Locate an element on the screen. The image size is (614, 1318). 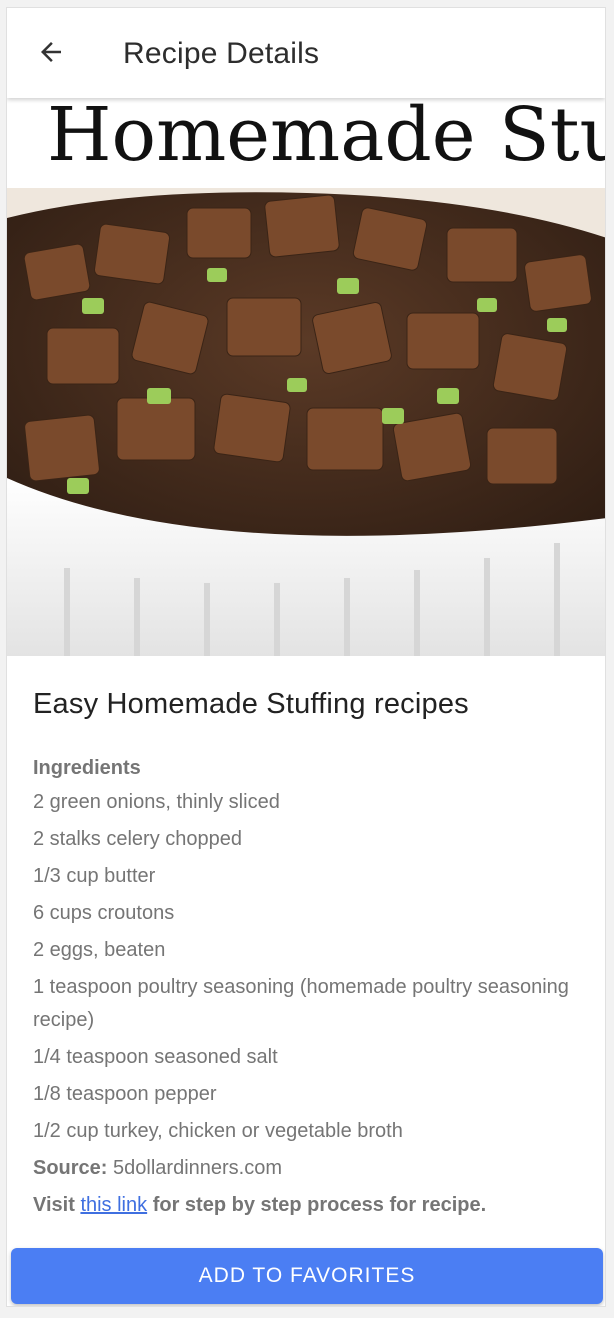
ingredient-item: 2 stalks celery chopped is located at coordinates (138, 839).